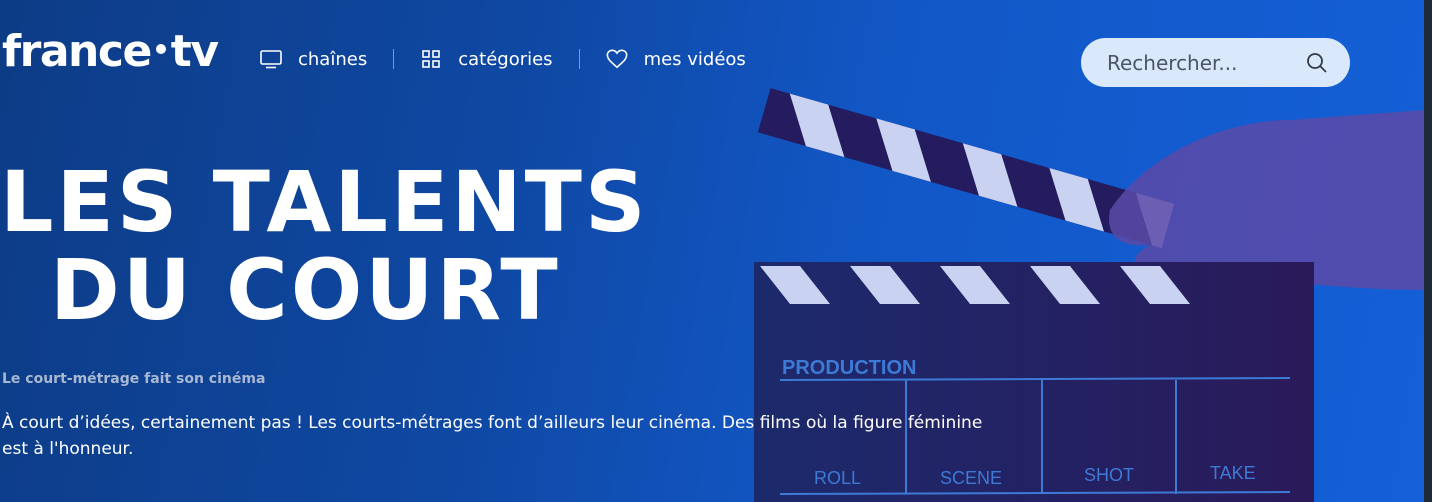 This screenshot has height=502, width=1432. Describe the element at coordinates (194, 51) in the screenshot. I see `logo-word-tv: tv` at that location.